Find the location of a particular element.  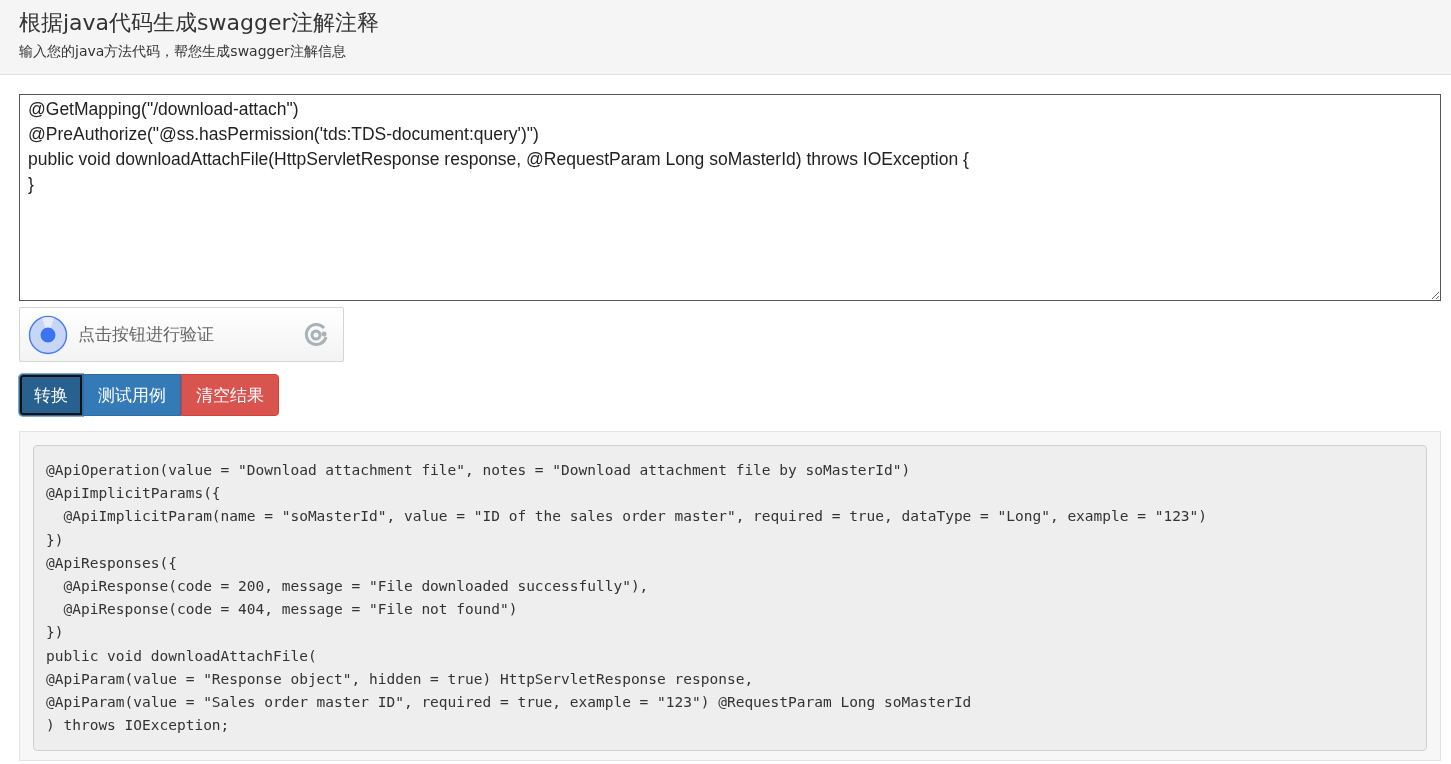

radar-icon is located at coordinates (48, 334).